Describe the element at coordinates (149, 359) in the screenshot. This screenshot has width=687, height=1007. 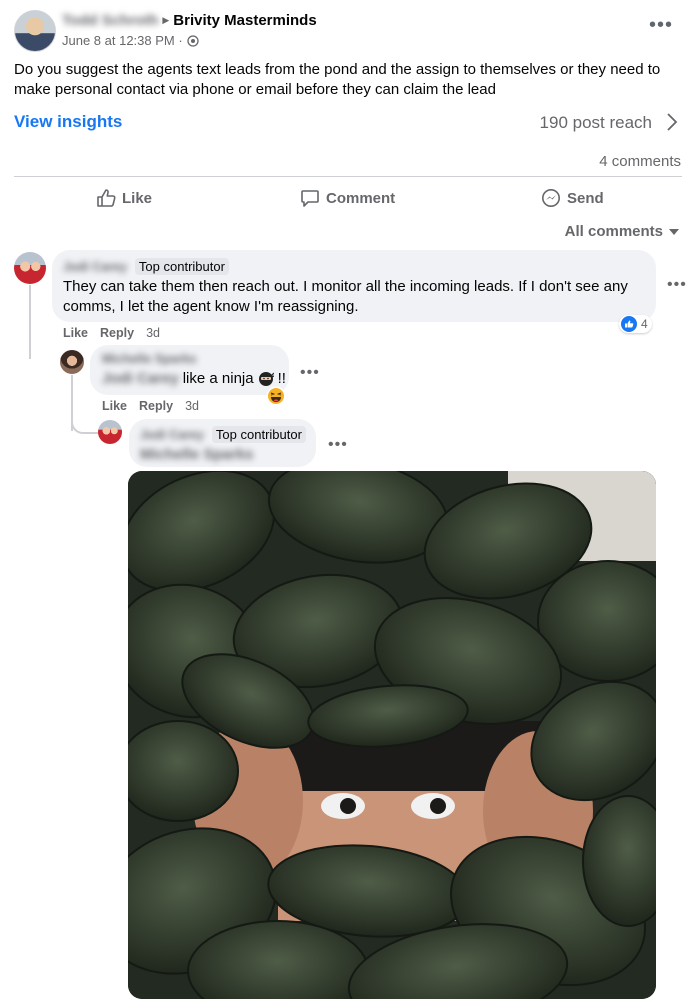
I see `reply-author: Michelle Sparks` at that location.